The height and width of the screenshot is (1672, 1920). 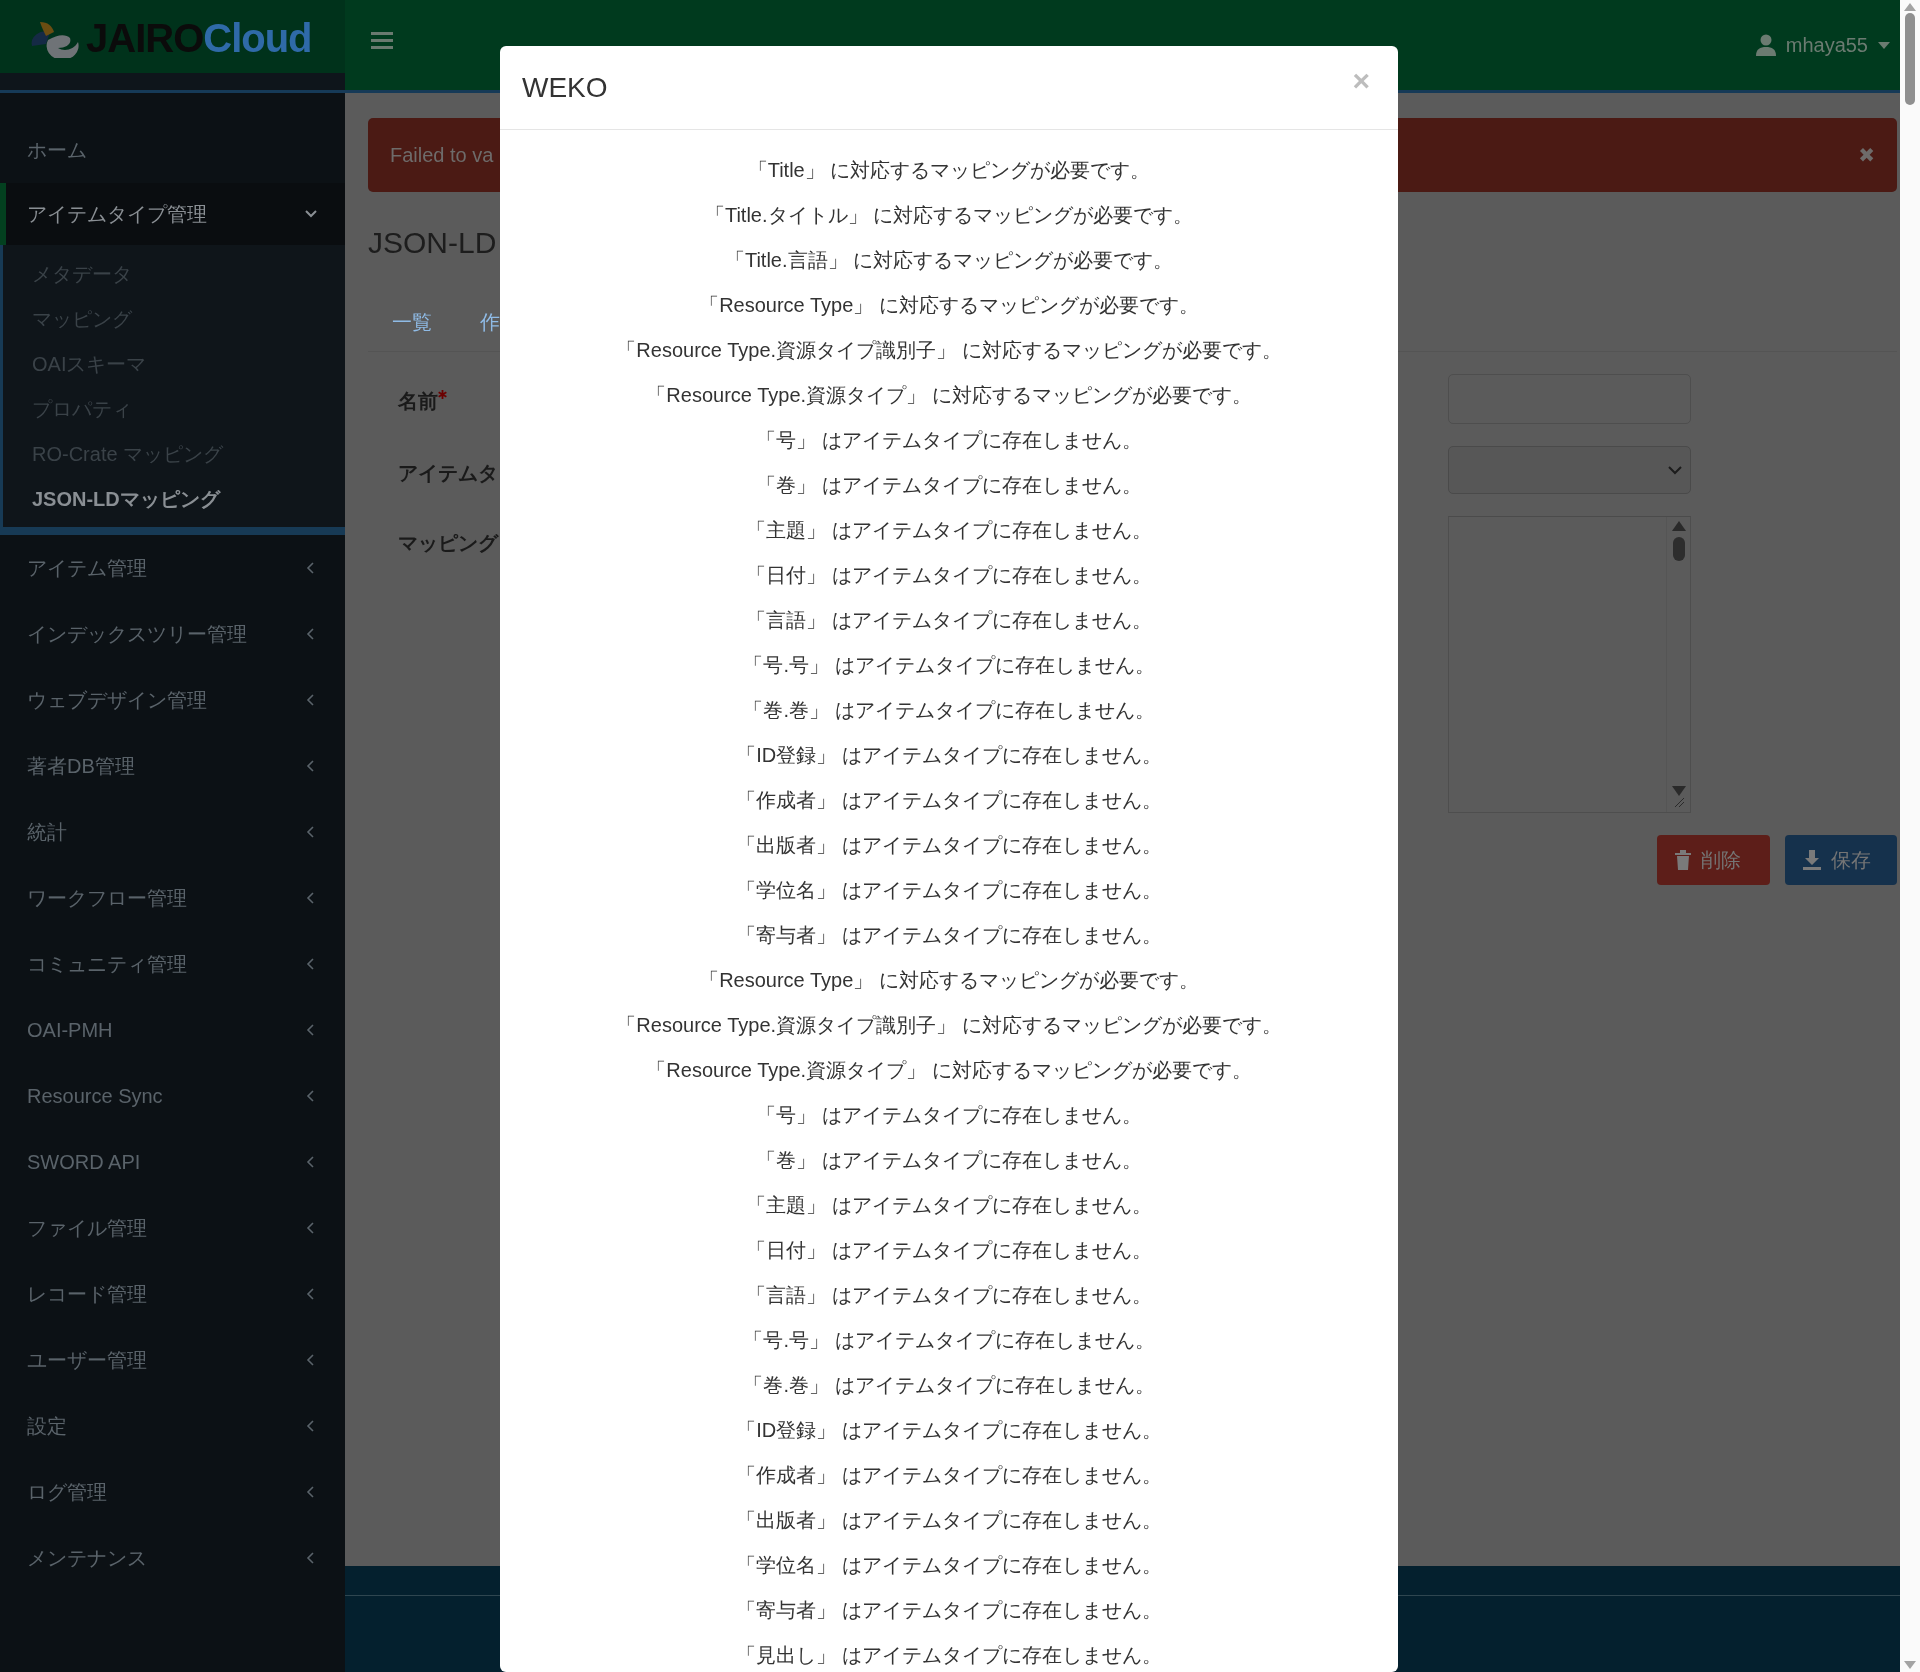 I want to click on menu-button, so click(x=382, y=40).